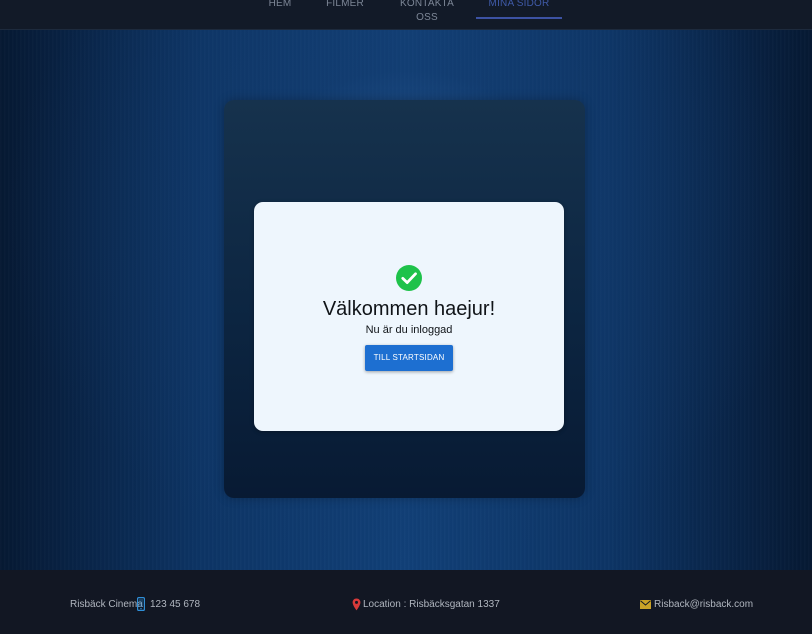  I want to click on go-to-start-button: TILL STARTSIDAN, so click(409, 358).